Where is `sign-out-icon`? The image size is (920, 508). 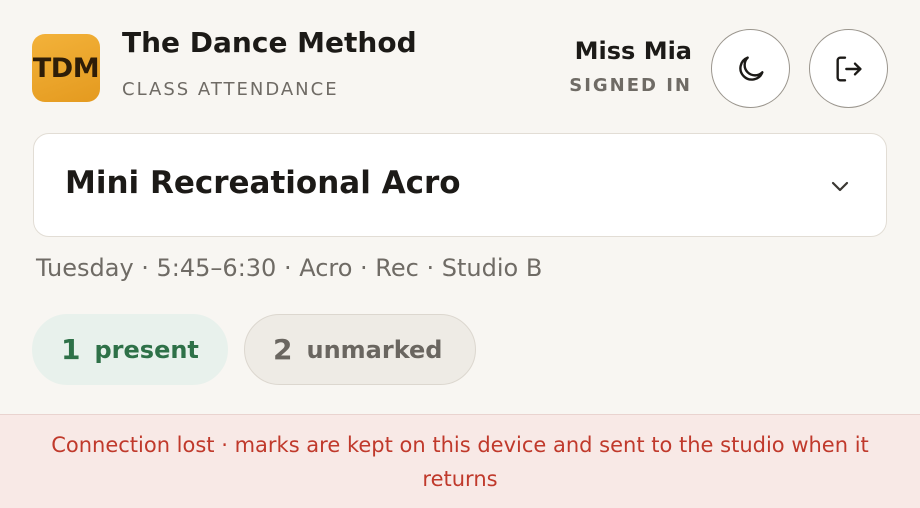 sign-out-icon is located at coordinates (848, 68).